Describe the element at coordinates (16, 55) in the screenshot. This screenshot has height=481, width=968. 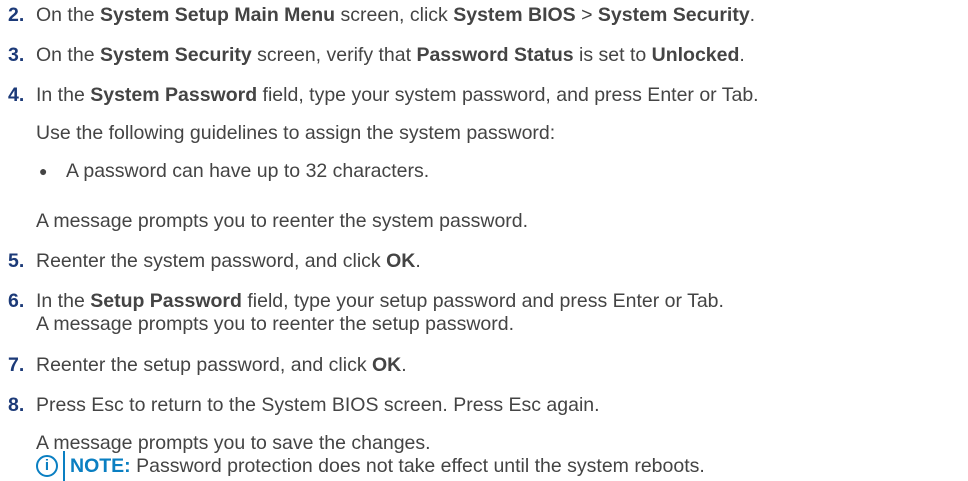
I see `step-number: 3.` at that location.